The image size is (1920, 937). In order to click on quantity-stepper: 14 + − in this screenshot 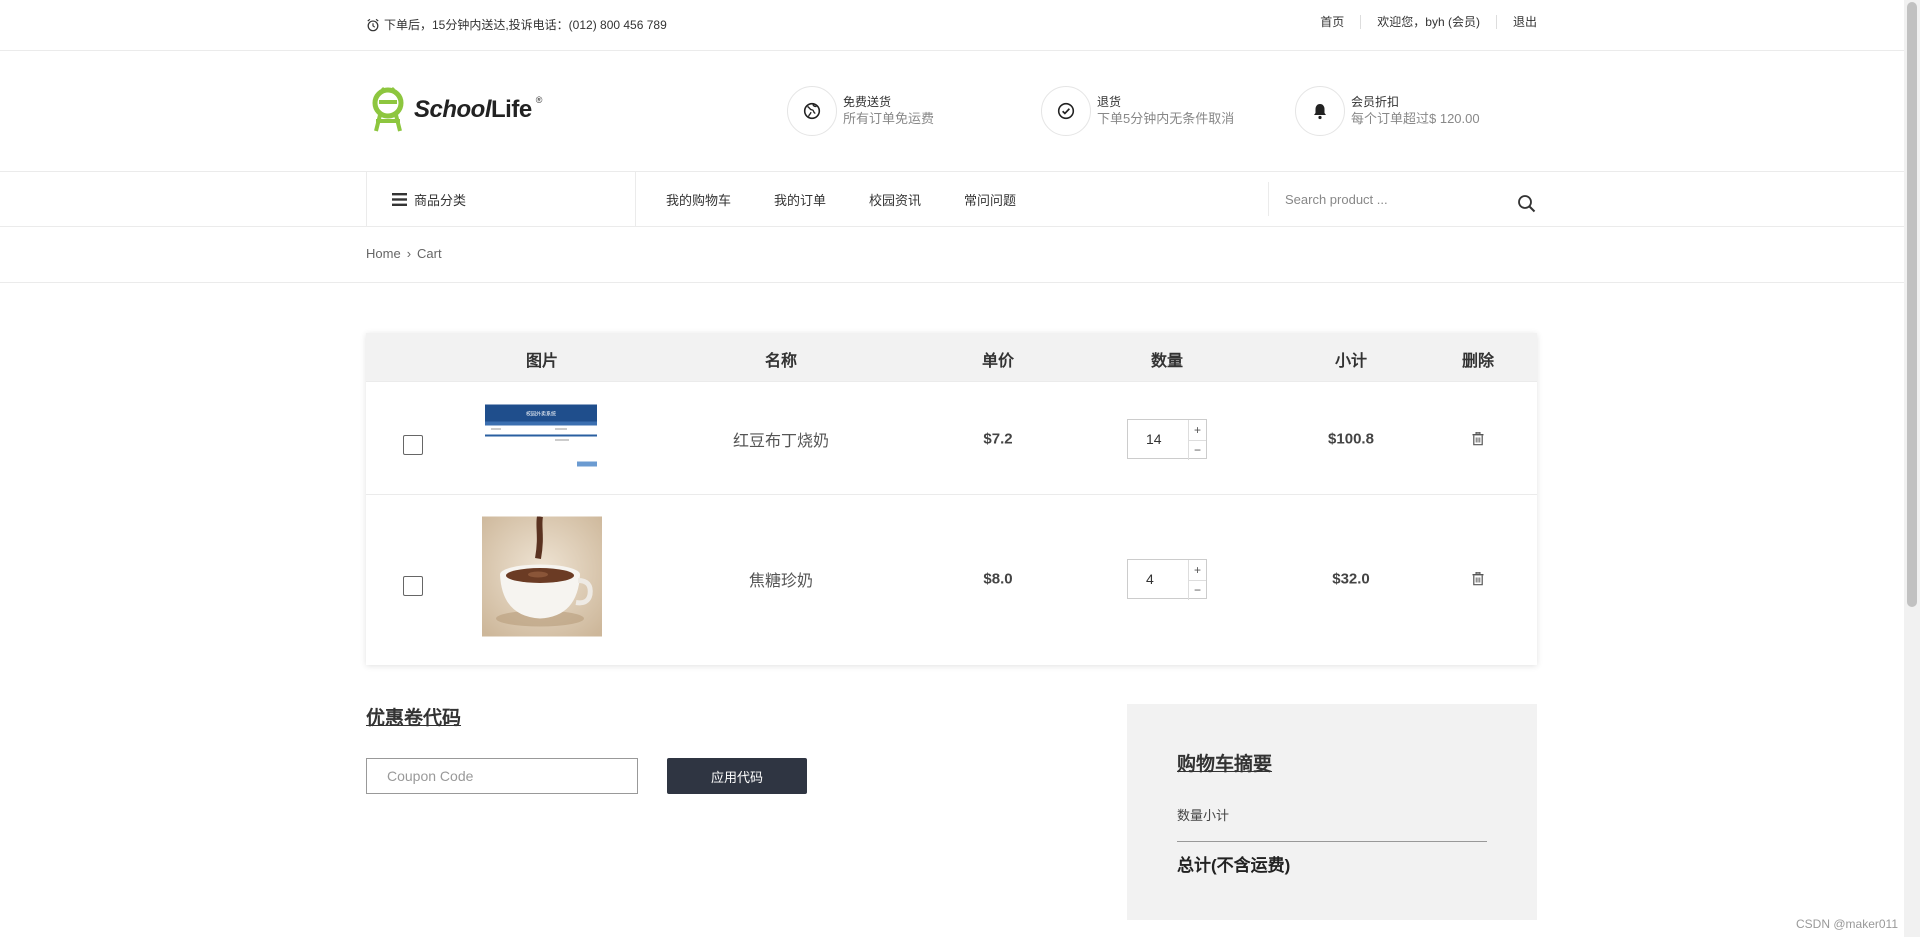, I will do `click(1167, 440)`.